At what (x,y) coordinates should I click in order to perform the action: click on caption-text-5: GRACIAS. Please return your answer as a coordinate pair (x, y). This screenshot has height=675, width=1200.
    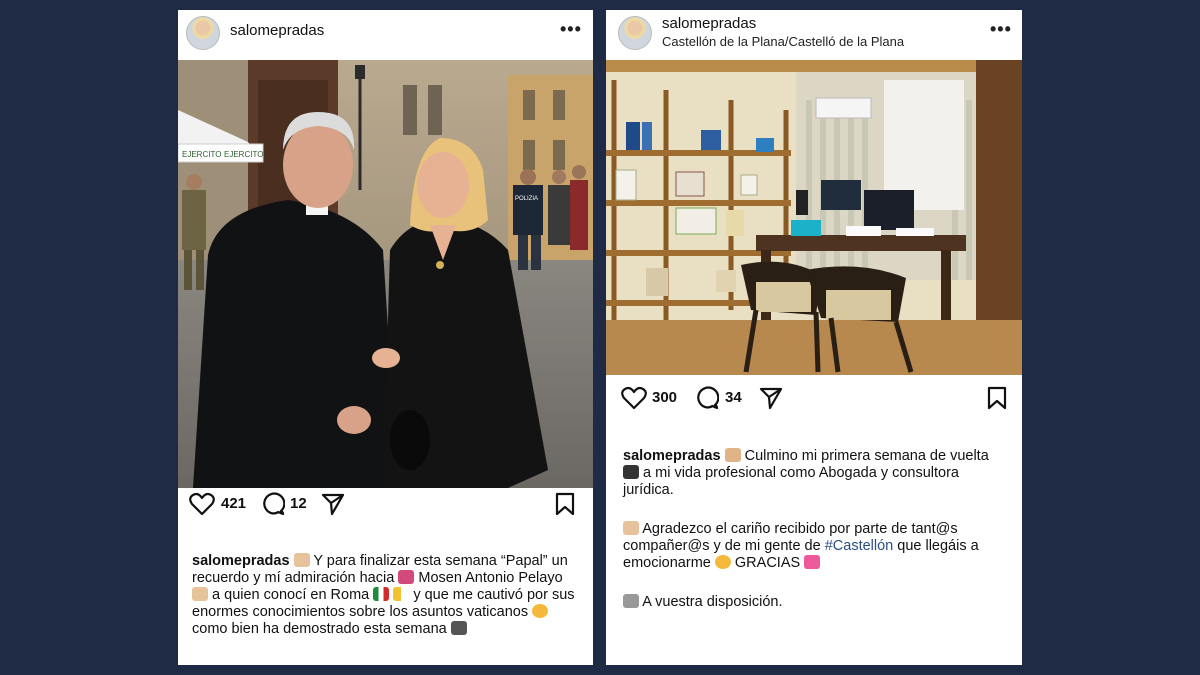
    Looking at the image, I should click on (767, 563).